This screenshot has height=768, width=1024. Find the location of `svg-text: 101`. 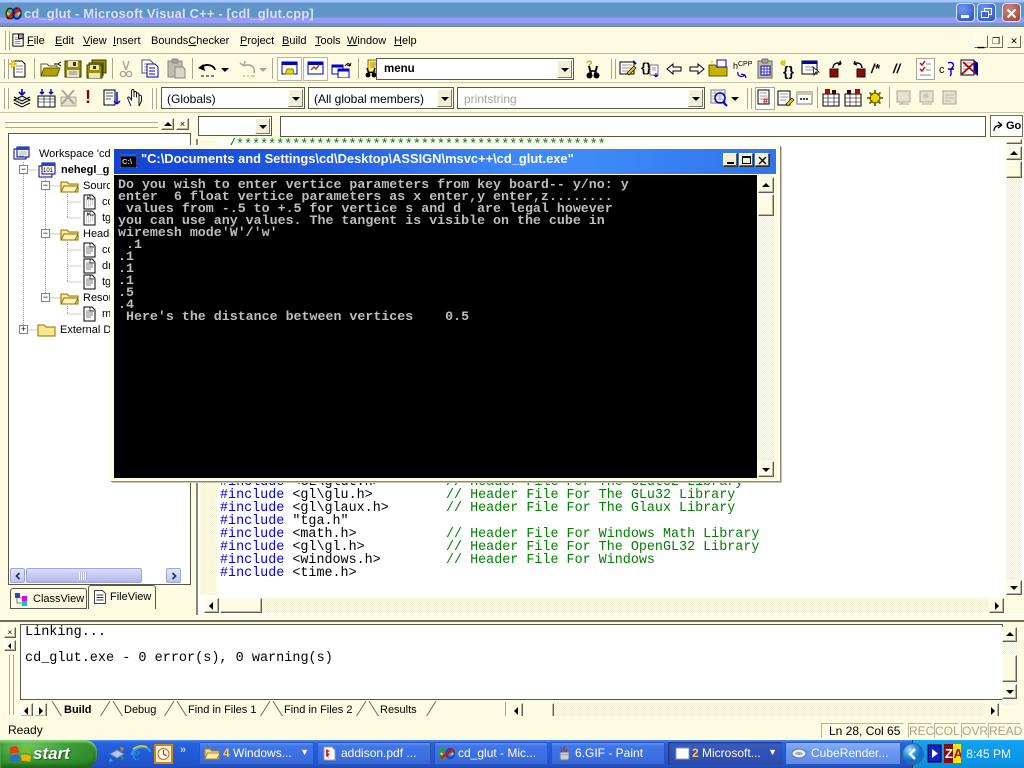

svg-text: 101 is located at coordinates (48, 171).